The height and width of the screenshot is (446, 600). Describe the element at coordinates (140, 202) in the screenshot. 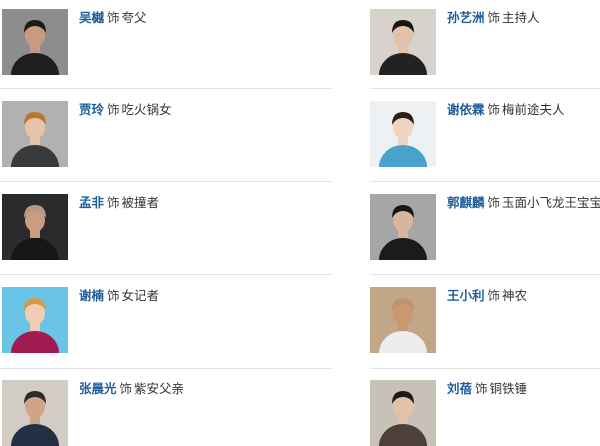

I see `role-name: 被撞者` at that location.